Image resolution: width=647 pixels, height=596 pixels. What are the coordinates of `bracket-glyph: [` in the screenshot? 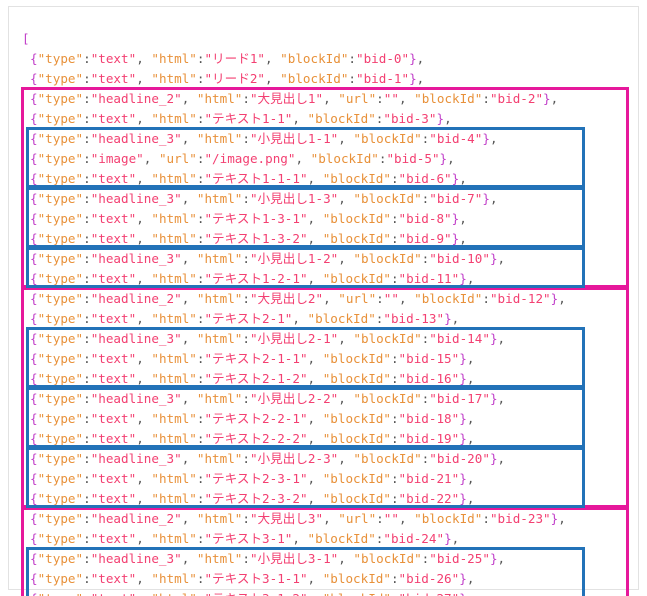 It's located at (26, 38).